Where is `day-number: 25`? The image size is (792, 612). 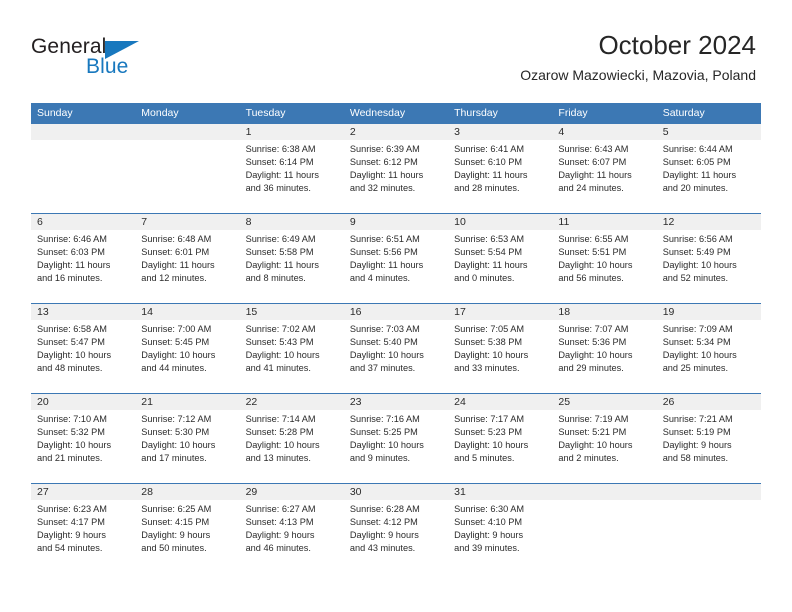
day-number: 25 is located at coordinates (604, 402).